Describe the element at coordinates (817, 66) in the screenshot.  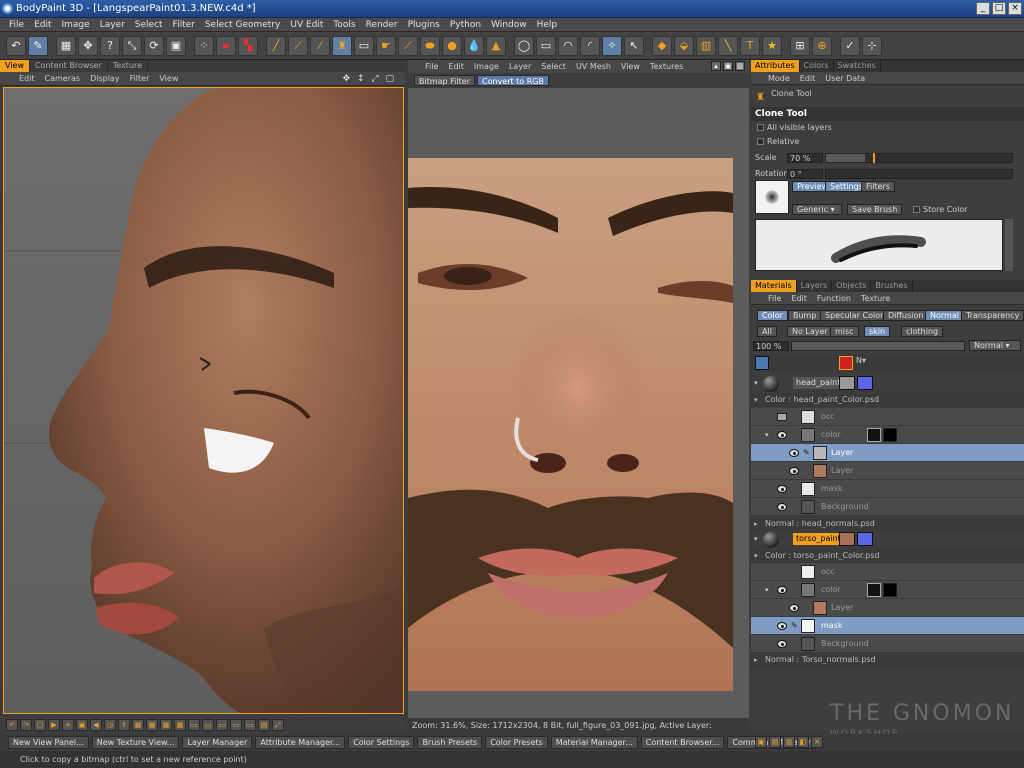
I see `tab-colors: Colors` at that location.